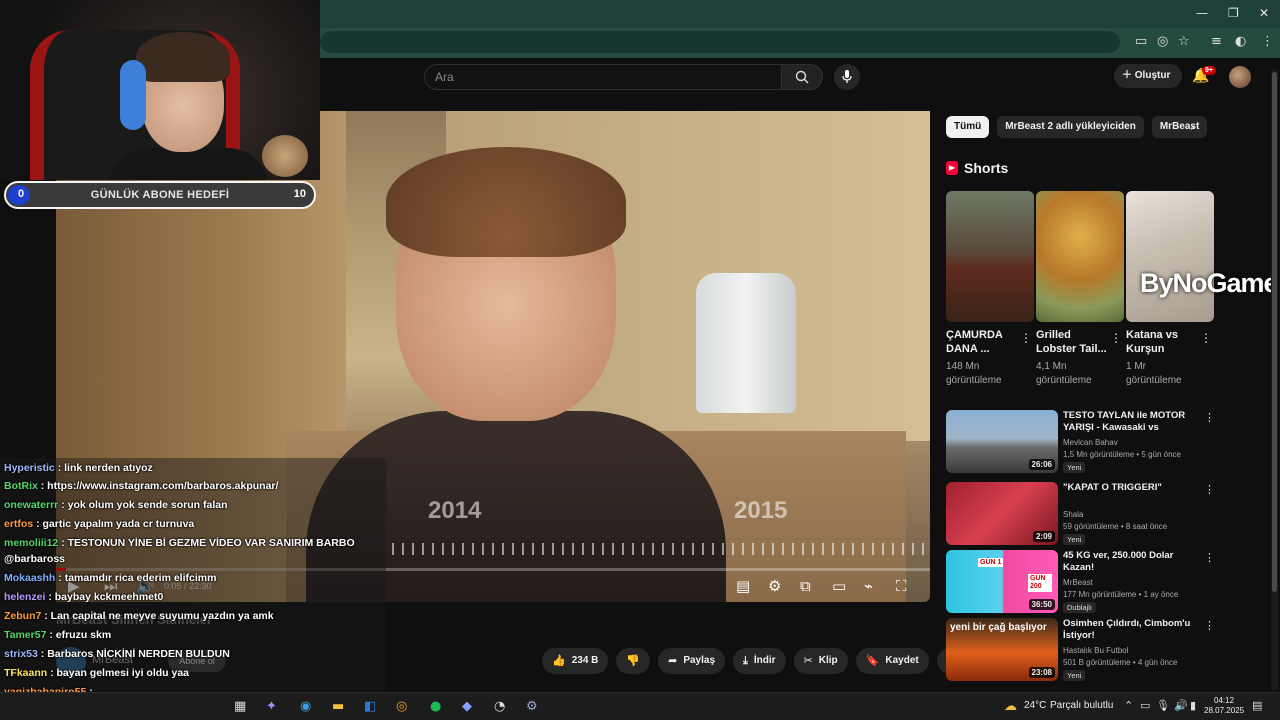 This screenshot has width=1280, height=720. I want to click on chat-message: Hyperistic : link nerden atıyoz, so click(78, 468).